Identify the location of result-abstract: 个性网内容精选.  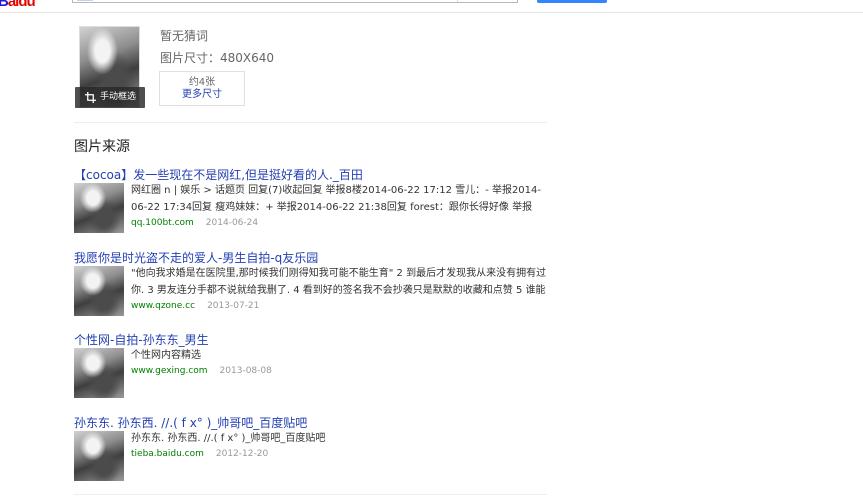
(166, 355).